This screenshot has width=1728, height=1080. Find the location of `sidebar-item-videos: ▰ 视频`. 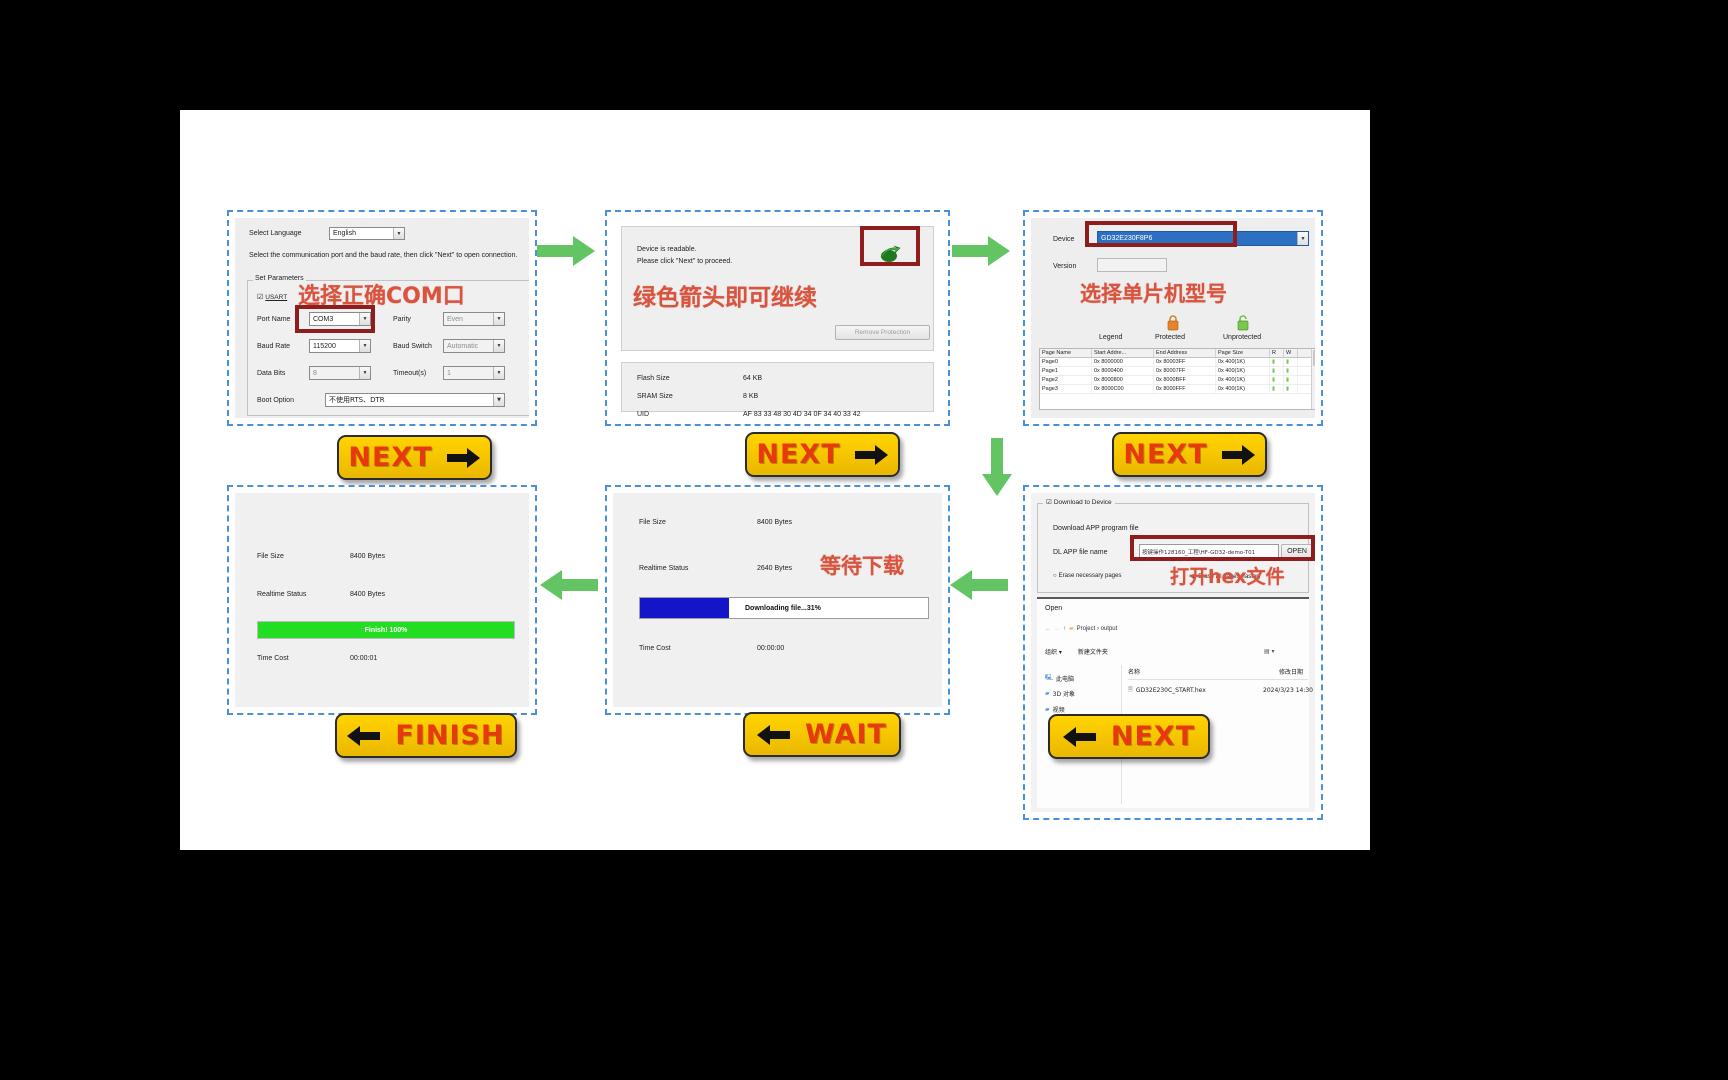

sidebar-item-videos: ▰ 视频 is located at coordinates (1055, 709).